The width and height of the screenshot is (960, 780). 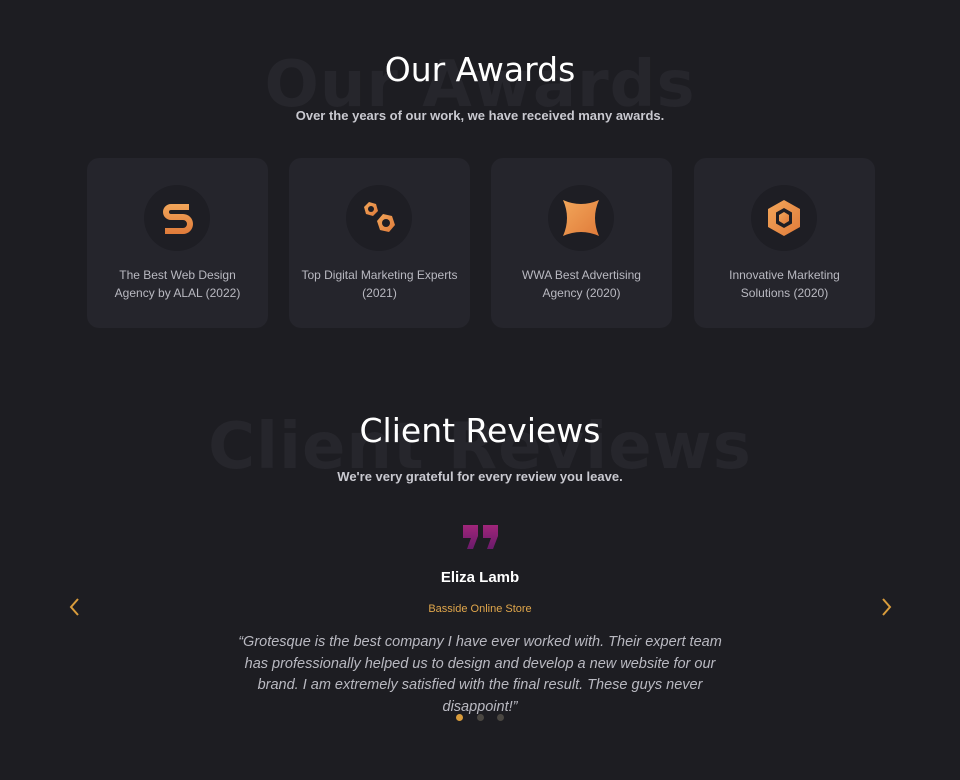 I want to click on previous-review-button, so click(x=75, y=607).